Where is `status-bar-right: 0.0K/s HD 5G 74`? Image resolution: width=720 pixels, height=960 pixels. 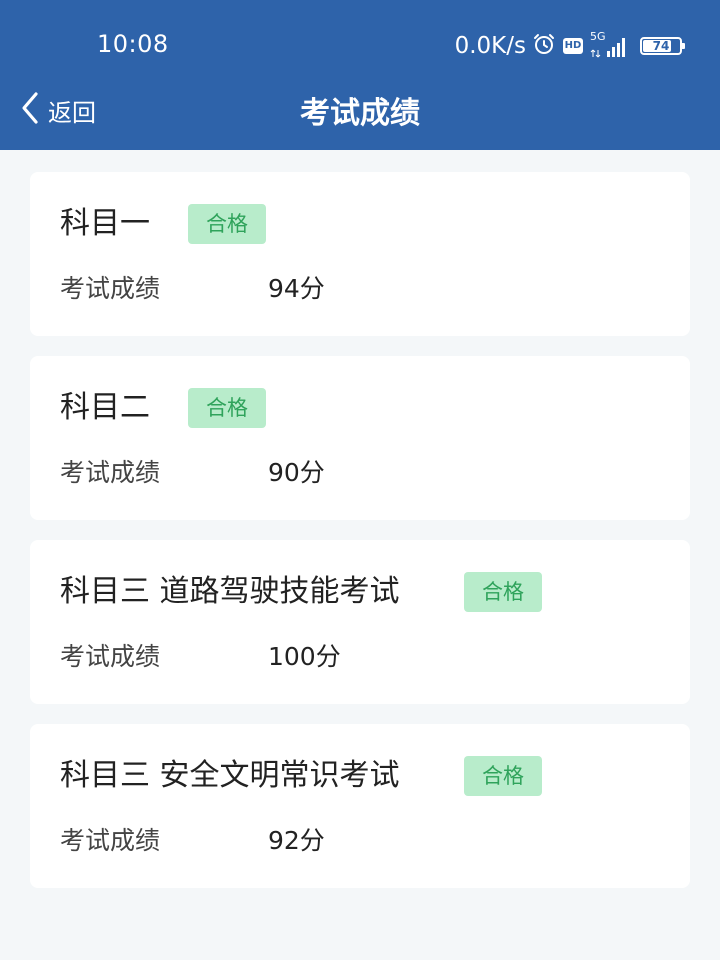
status-bar-right: 0.0K/s HD 5G 74 is located at coordinates (569, 46).